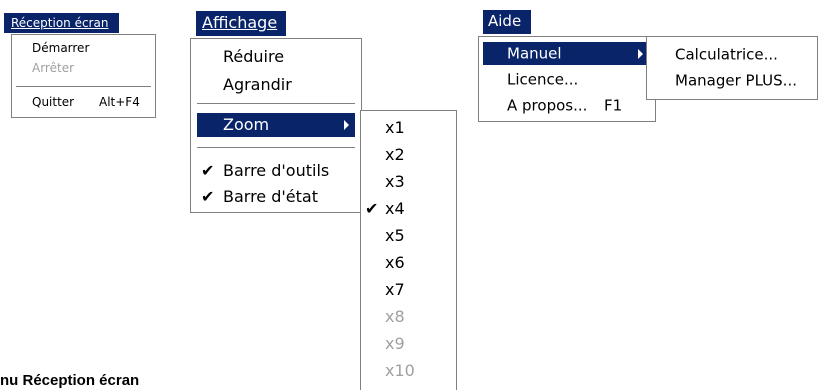 The image size is (828, 390). What do you see at coordinates (408, 154) in the screenshot?
I see `zoom-item: x2` at bounding box center [408, 154].